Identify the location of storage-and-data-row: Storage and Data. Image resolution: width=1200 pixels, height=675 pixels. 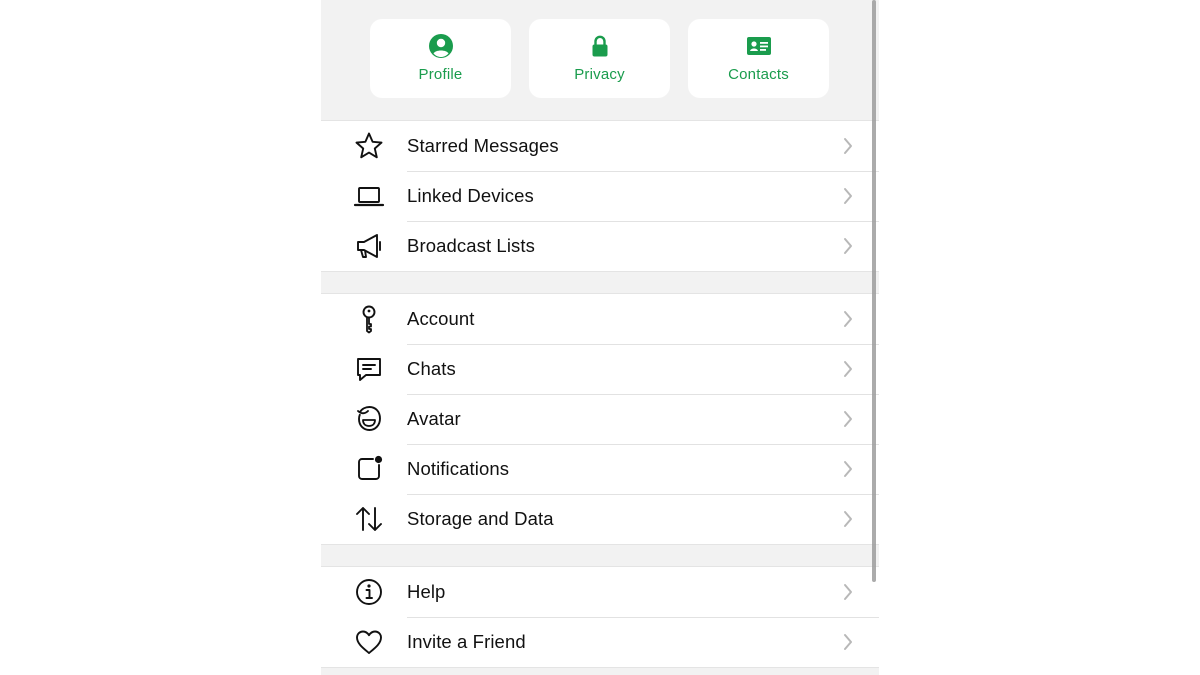
(600, 519).